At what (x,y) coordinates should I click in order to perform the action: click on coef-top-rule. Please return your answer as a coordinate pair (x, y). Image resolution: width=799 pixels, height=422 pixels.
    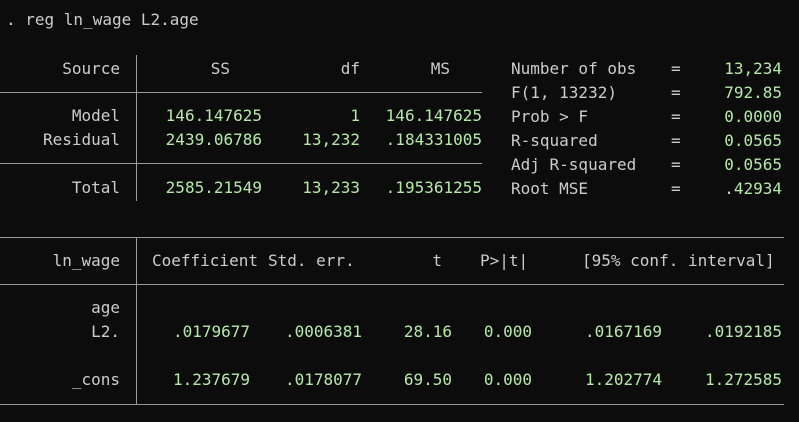
    Looking at the image, I should click on (392, 237).